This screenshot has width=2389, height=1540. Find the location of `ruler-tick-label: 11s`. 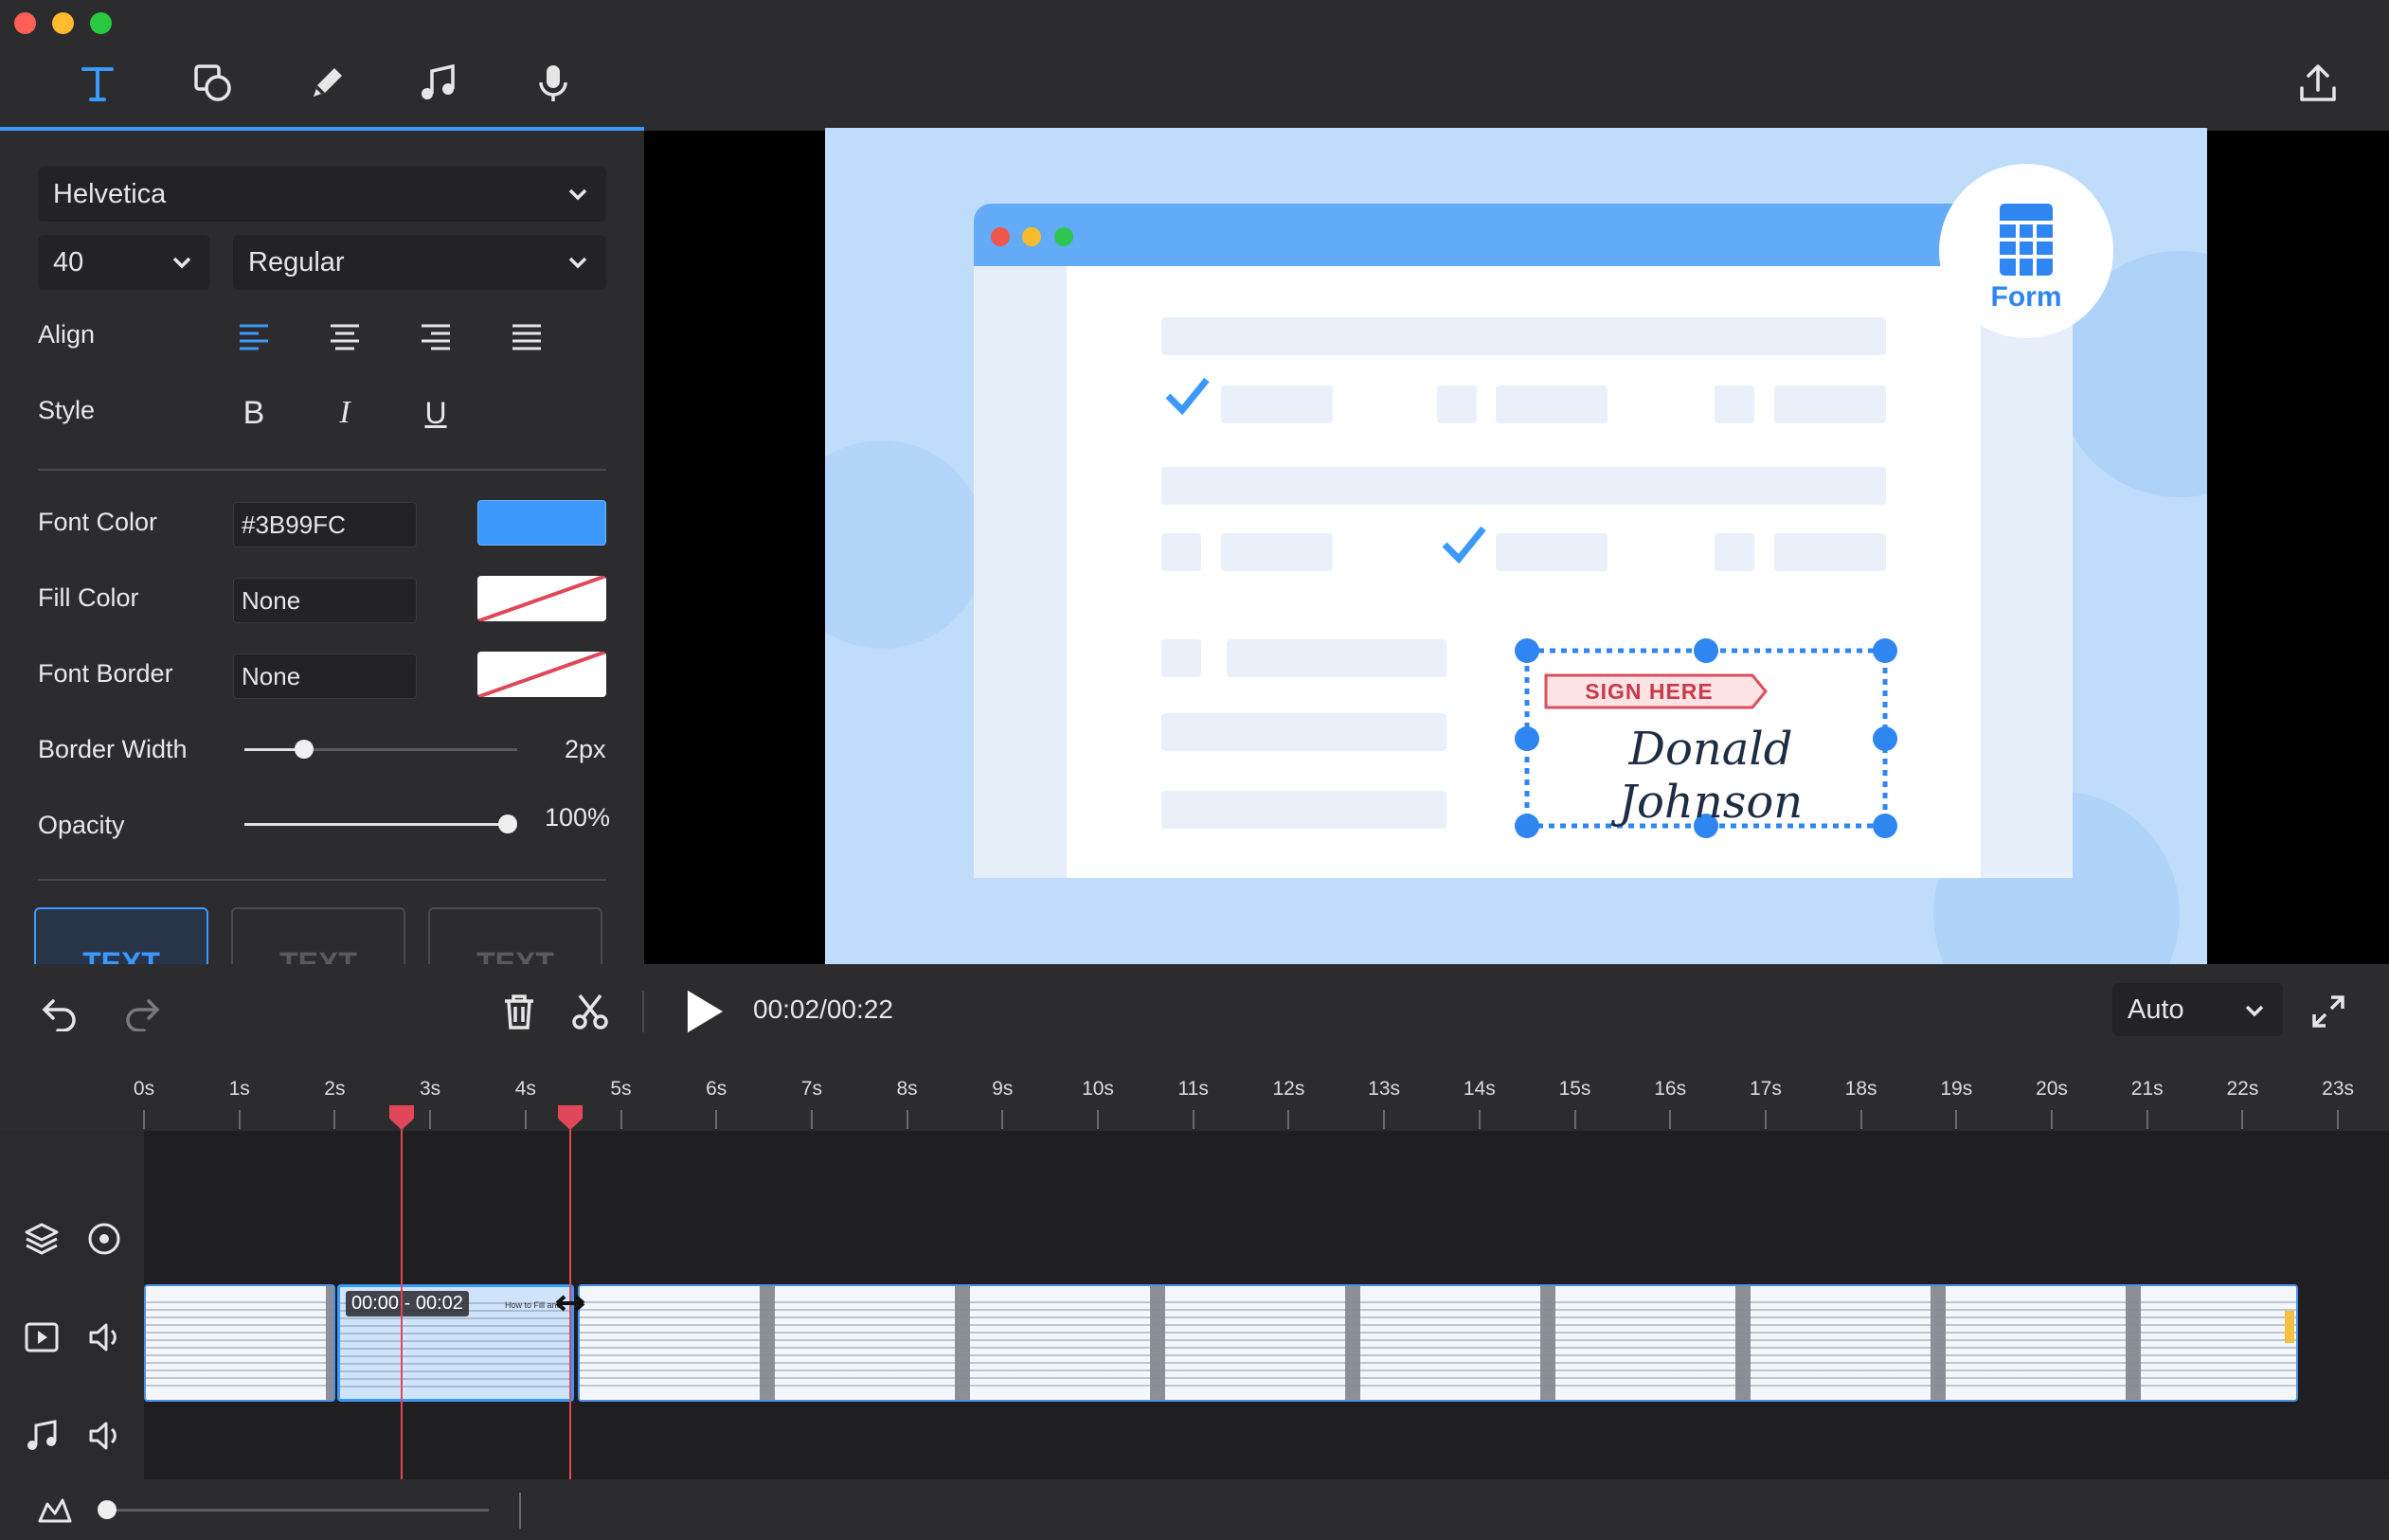

ruler-tick-label: 11s is located at coordinates (1193, 1089).